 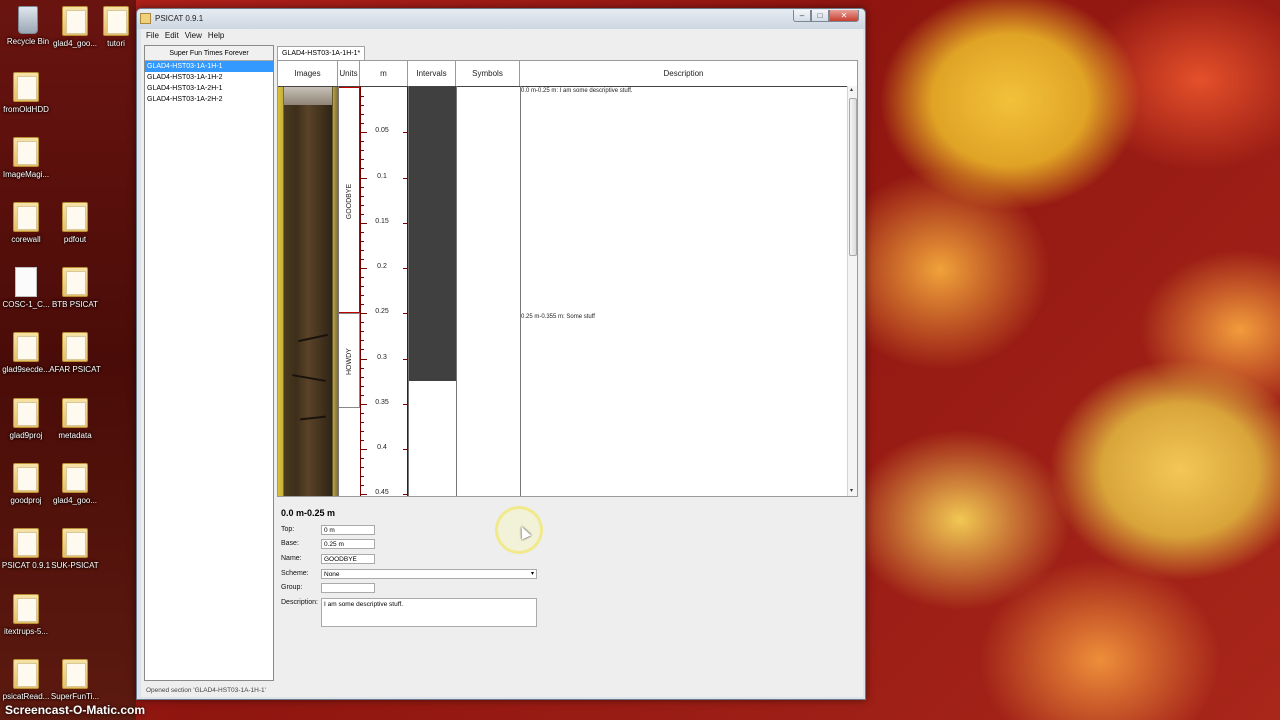 What do you see at coordinates (558, 317) in the screenshot?
I see `description-entry: 0.25 m-0.355 m: Some stuff` at bounding box center [558, 317].